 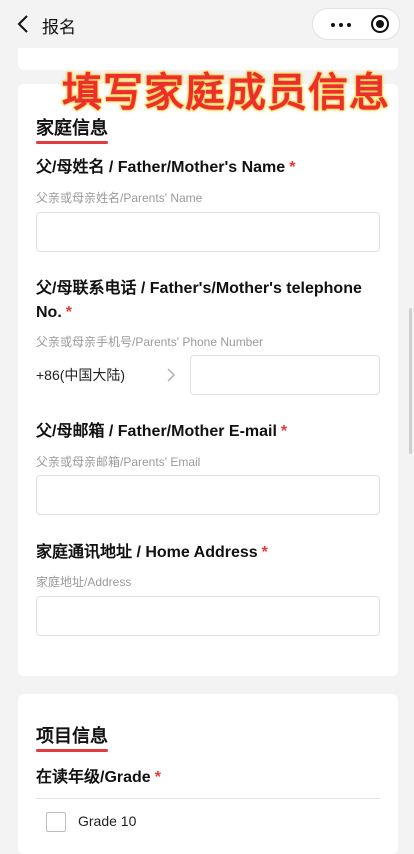 What do you see at coordinates (150, 342) in the screenshot?
I see `parent-phone-hint: 父亲或母亲手机号/Parents' Phone Number` at bounding box center [150, 342].